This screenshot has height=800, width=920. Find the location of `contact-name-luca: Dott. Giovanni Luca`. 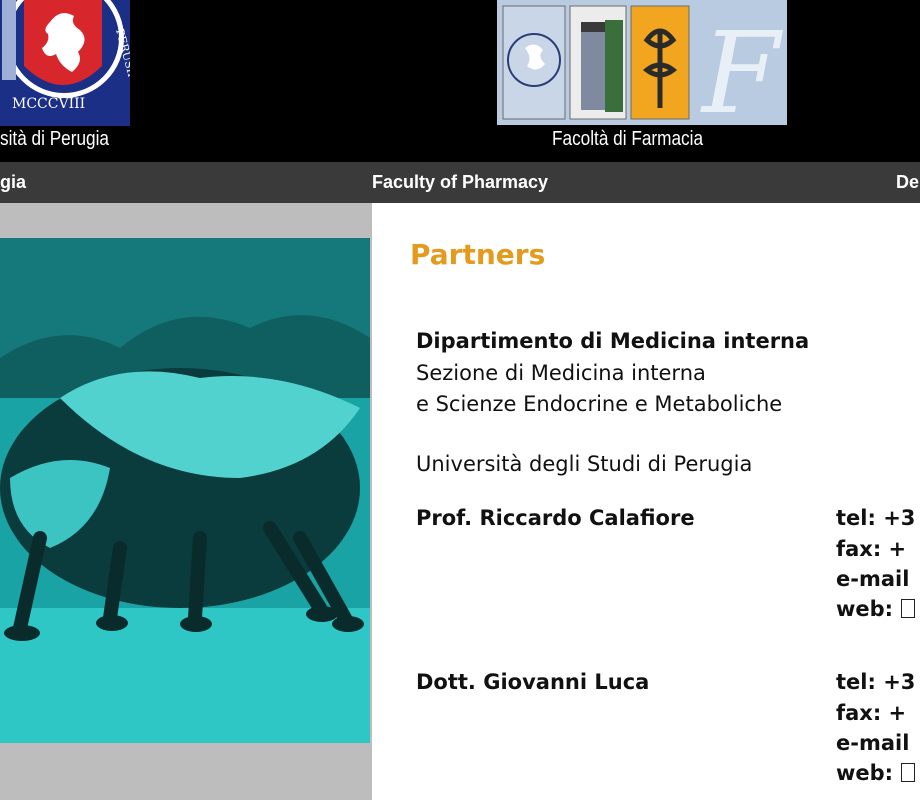

contact-name-luca: Dott. Giovanni Luca is located at coordinates (533, 682).